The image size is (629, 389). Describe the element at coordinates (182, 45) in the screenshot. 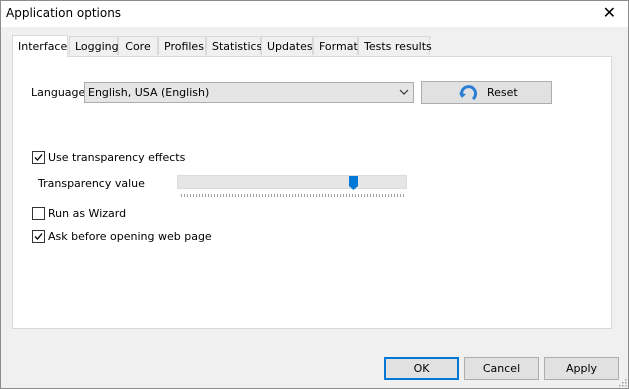

I see `tab-profiles: Profiles` at that location.